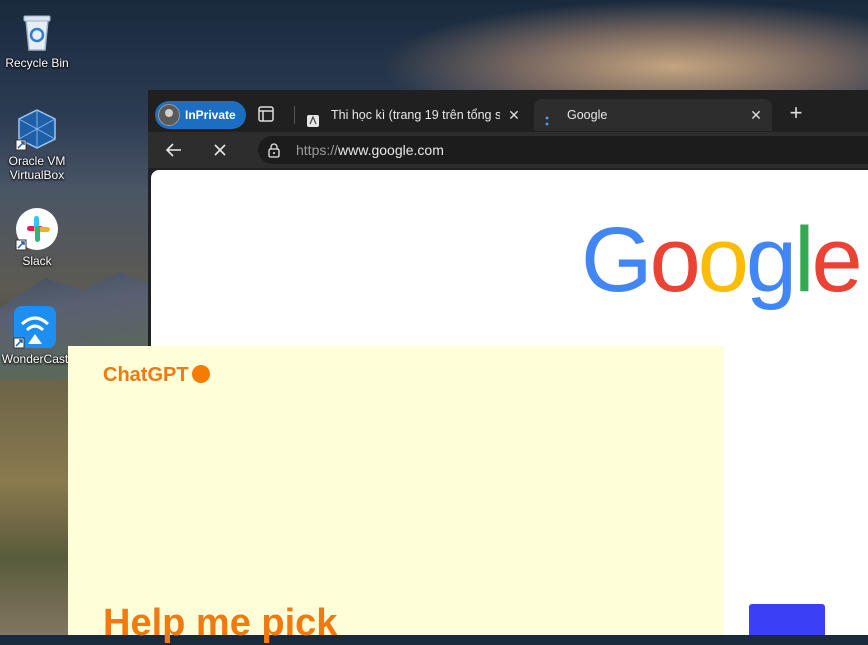 The height and width of the screenshot is (645, 868). I want to click on new-tab-button: +, so click(796, 114).